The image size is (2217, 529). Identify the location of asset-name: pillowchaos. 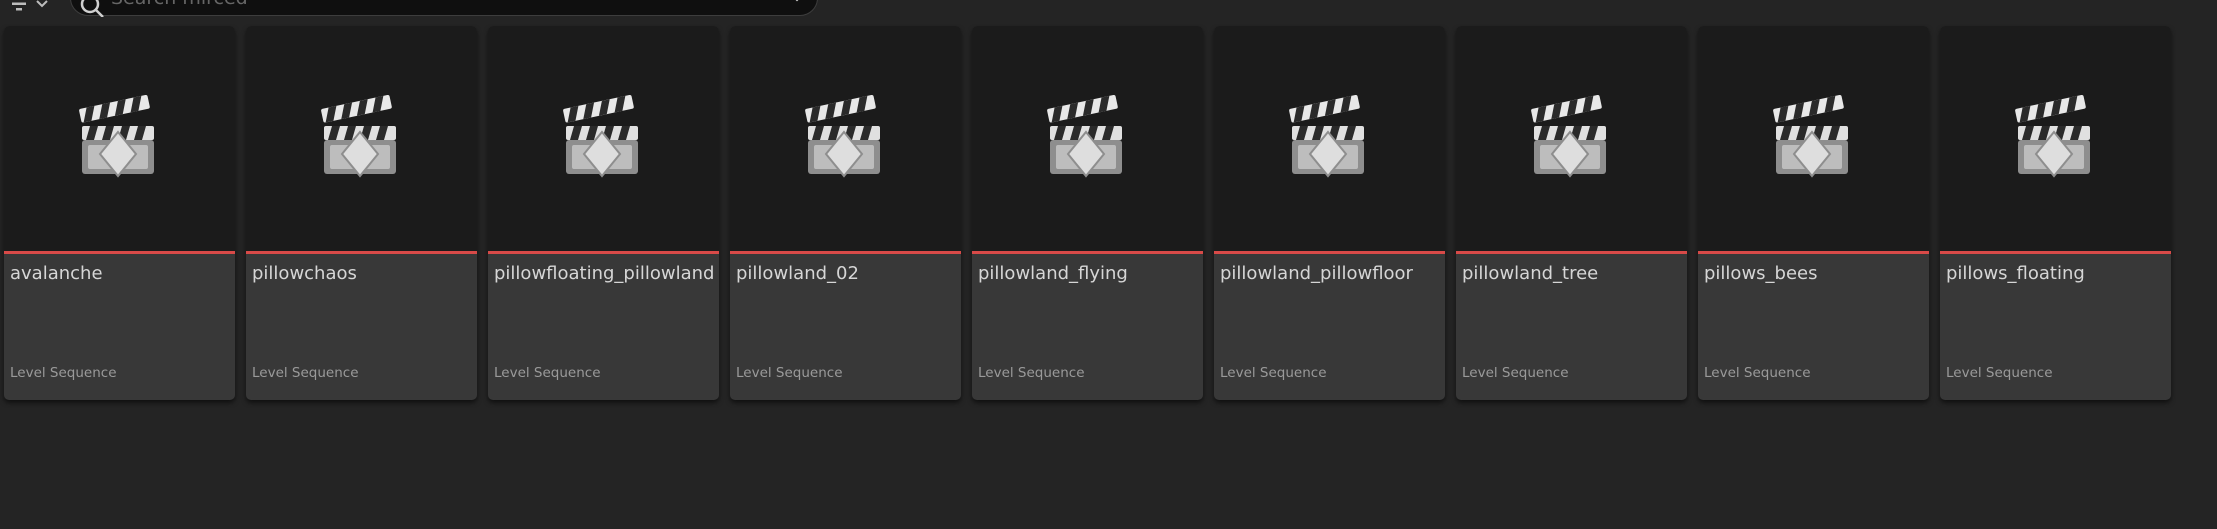
(304, 273).